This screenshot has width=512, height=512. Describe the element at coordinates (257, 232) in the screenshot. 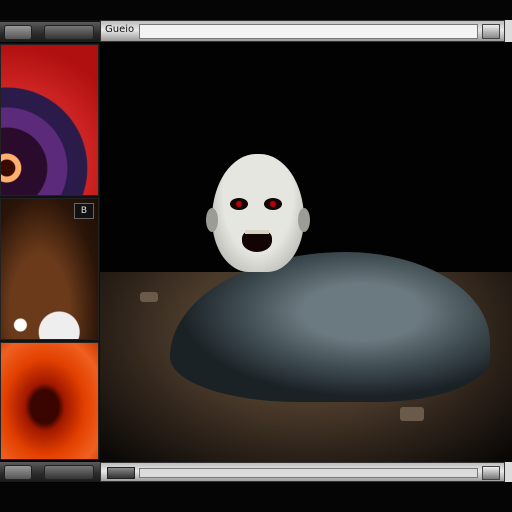

I see `figure-teeth` at that location.